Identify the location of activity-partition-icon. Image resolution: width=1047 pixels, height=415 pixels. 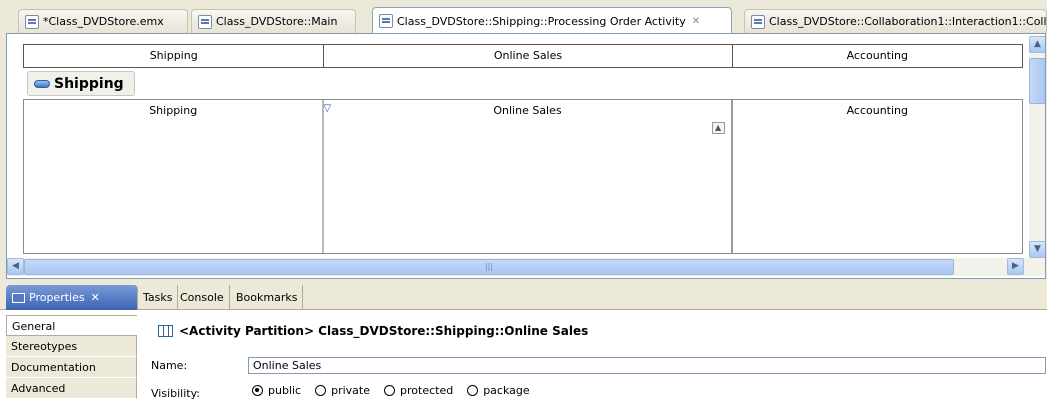
(165, 331).